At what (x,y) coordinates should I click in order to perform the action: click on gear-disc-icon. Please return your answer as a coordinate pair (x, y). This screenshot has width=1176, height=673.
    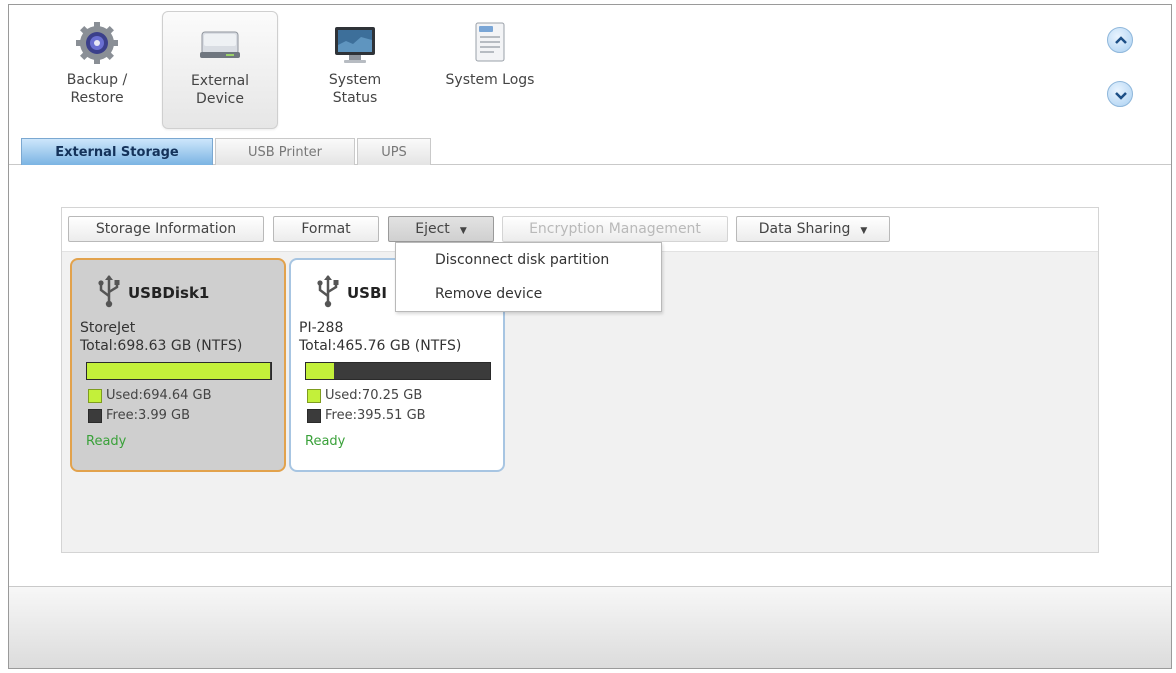
    Looking at the image, I should click on (97, 43).